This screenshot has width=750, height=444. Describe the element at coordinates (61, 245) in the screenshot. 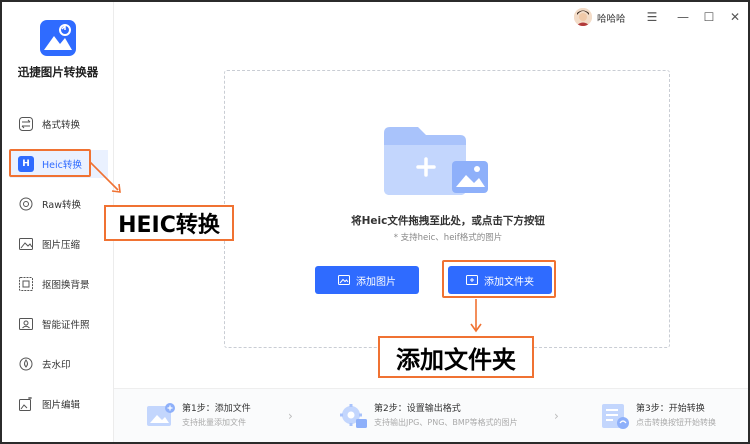

I see `sidebar-item-label: 图片压缩` at that location.